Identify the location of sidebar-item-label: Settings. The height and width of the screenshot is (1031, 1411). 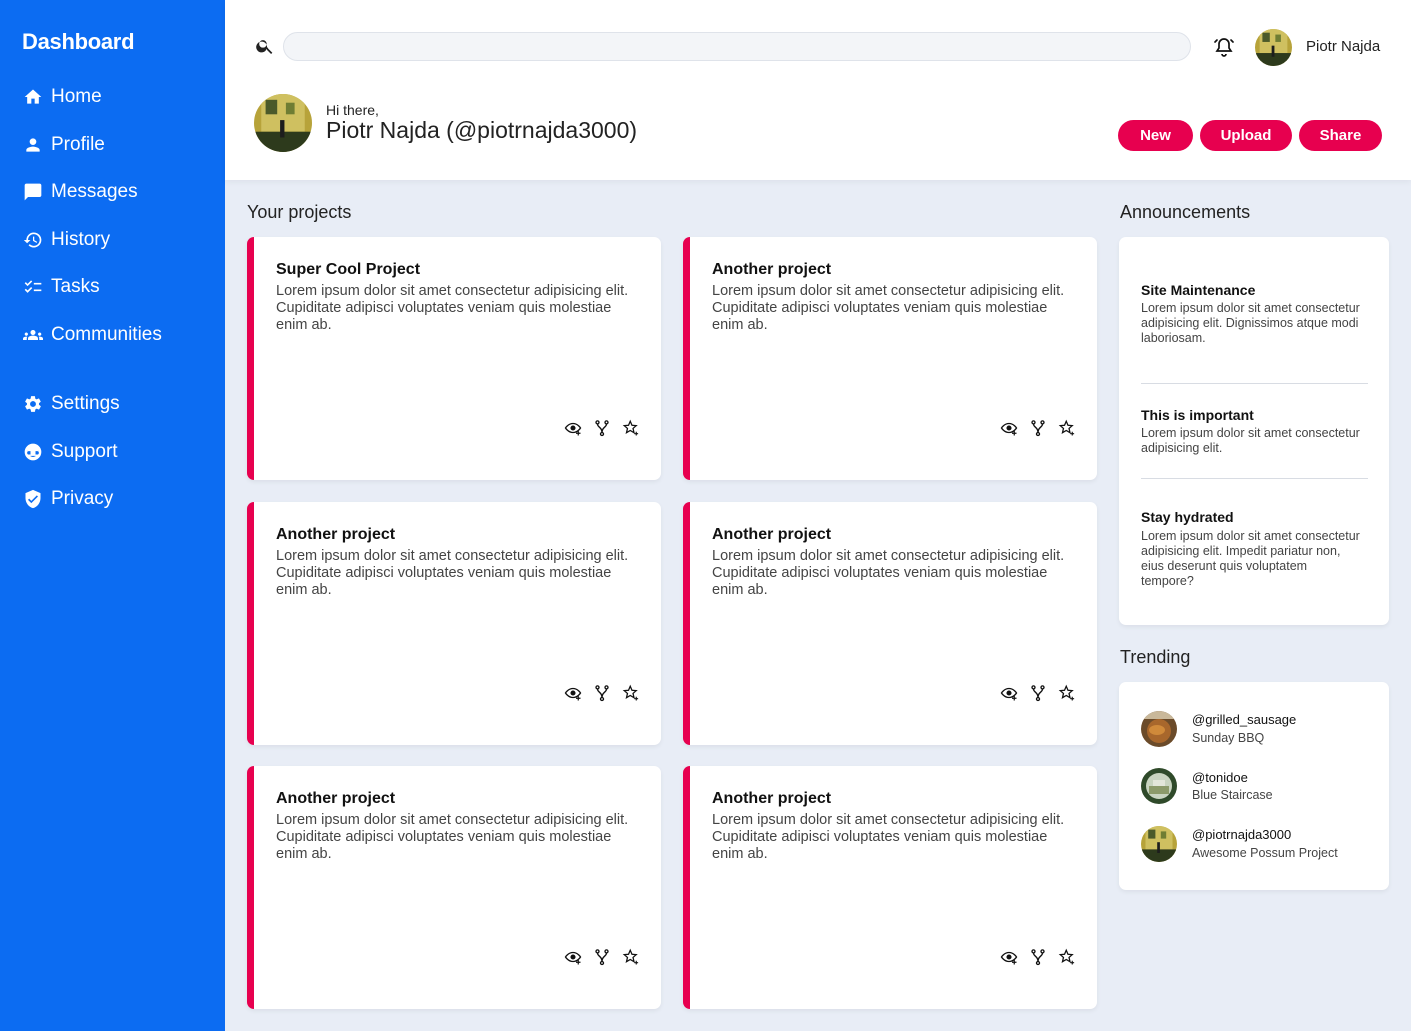
(85, 403).